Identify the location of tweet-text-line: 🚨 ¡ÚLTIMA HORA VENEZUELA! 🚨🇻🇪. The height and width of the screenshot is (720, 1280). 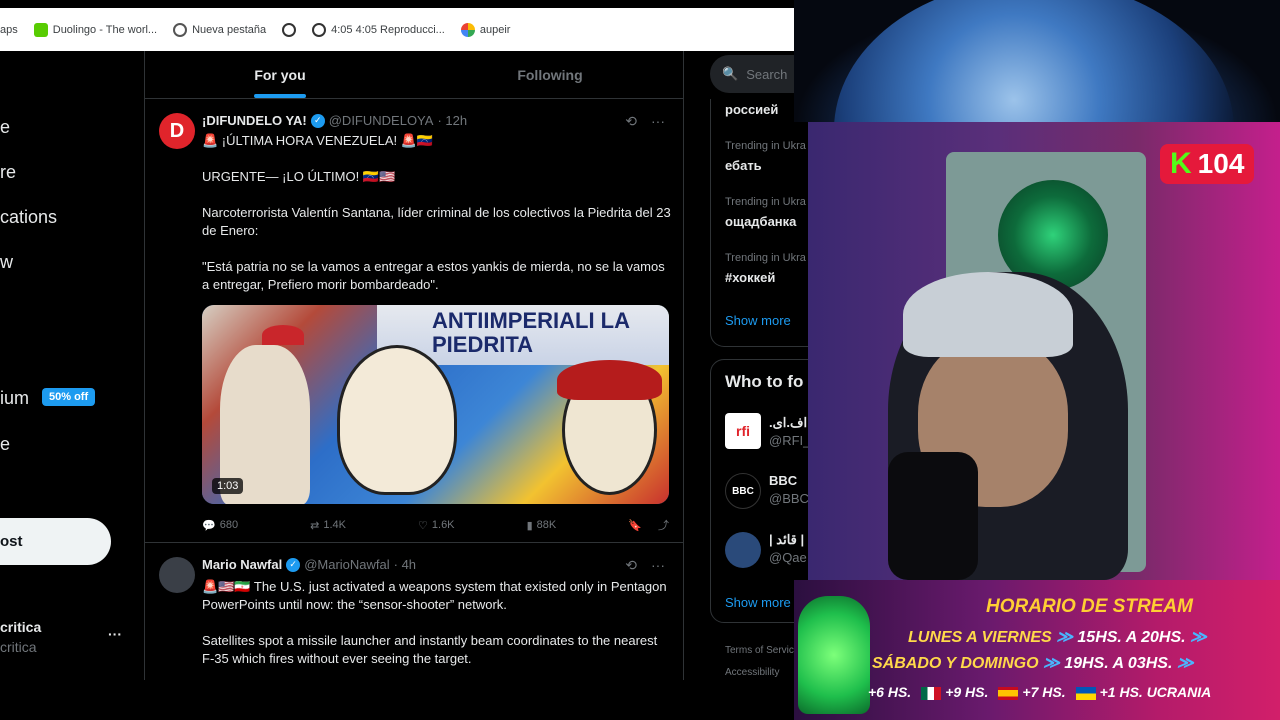
(318, 140).